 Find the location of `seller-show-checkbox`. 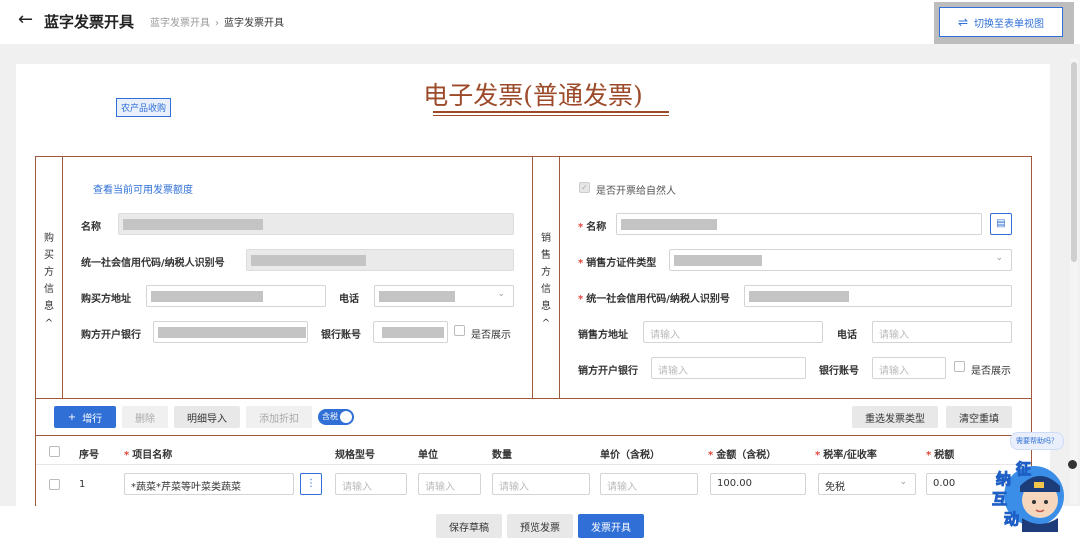

seller-show-checkbox is located at coordinates (959, 366).